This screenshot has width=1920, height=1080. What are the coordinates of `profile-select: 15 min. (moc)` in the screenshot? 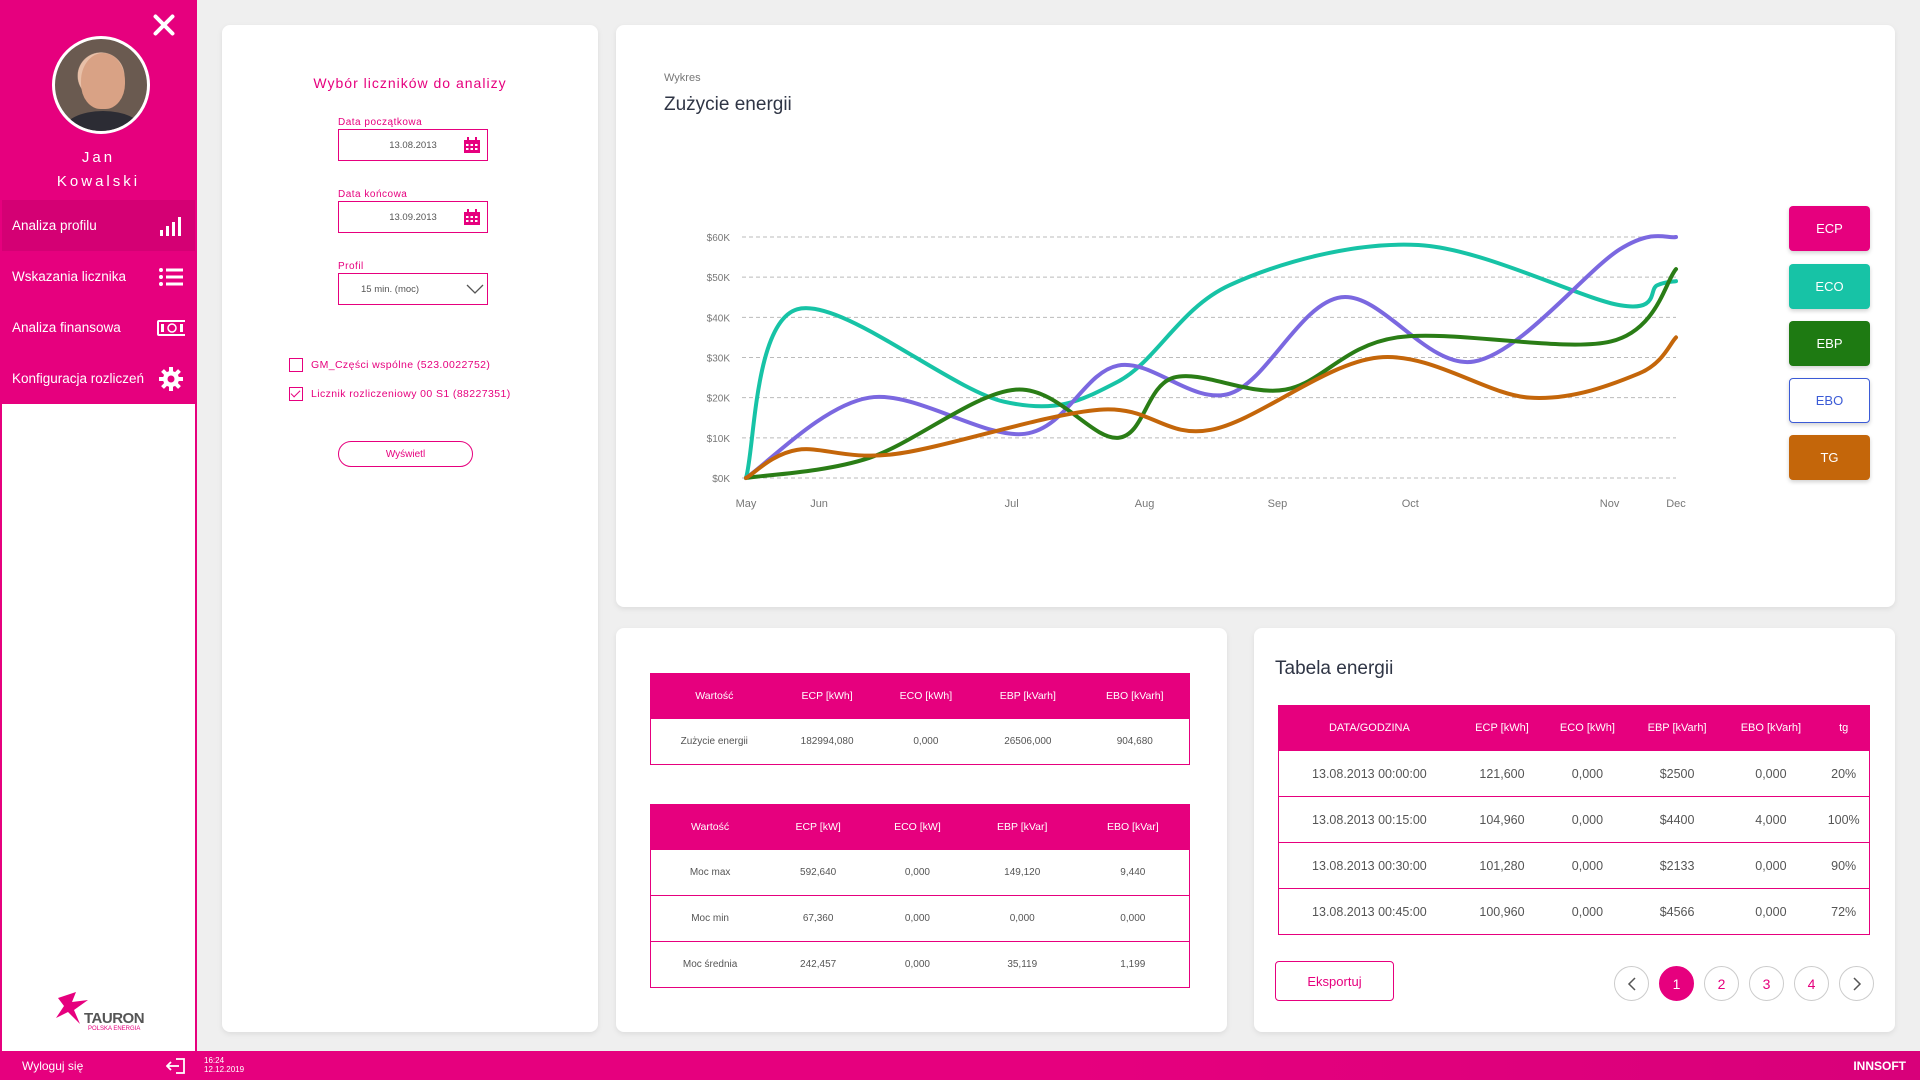 It's located at (413, 289).